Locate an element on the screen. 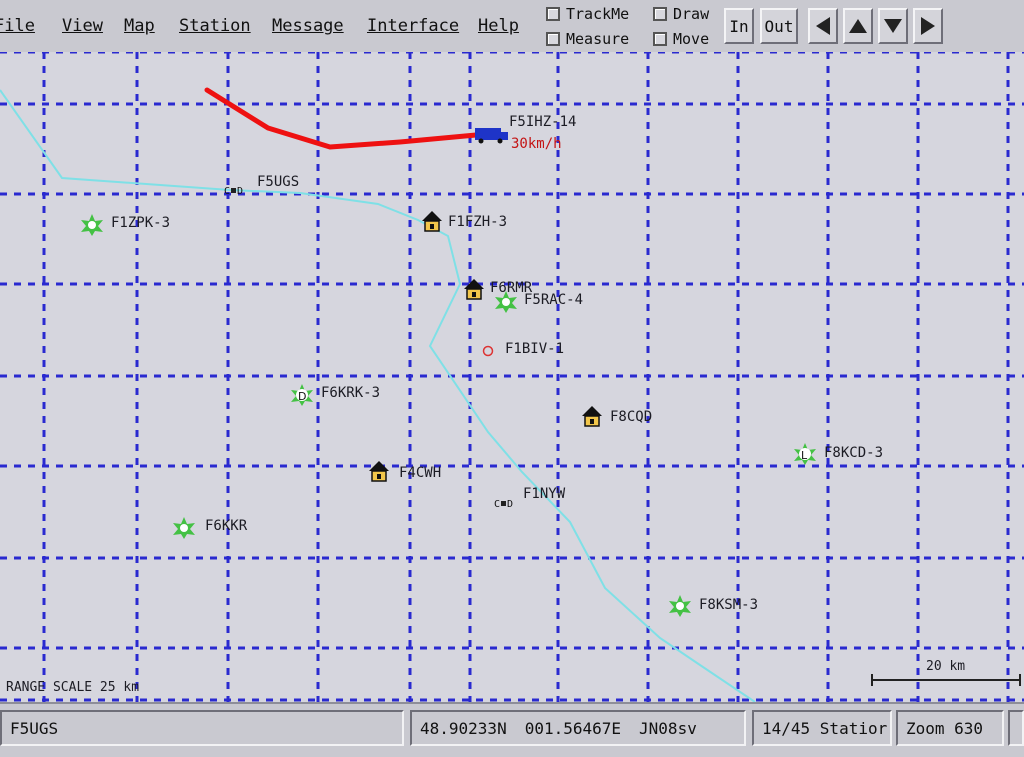 This screenshot has height=757, width=1024. menu-file-label: File is located at coordinates (17, 26).